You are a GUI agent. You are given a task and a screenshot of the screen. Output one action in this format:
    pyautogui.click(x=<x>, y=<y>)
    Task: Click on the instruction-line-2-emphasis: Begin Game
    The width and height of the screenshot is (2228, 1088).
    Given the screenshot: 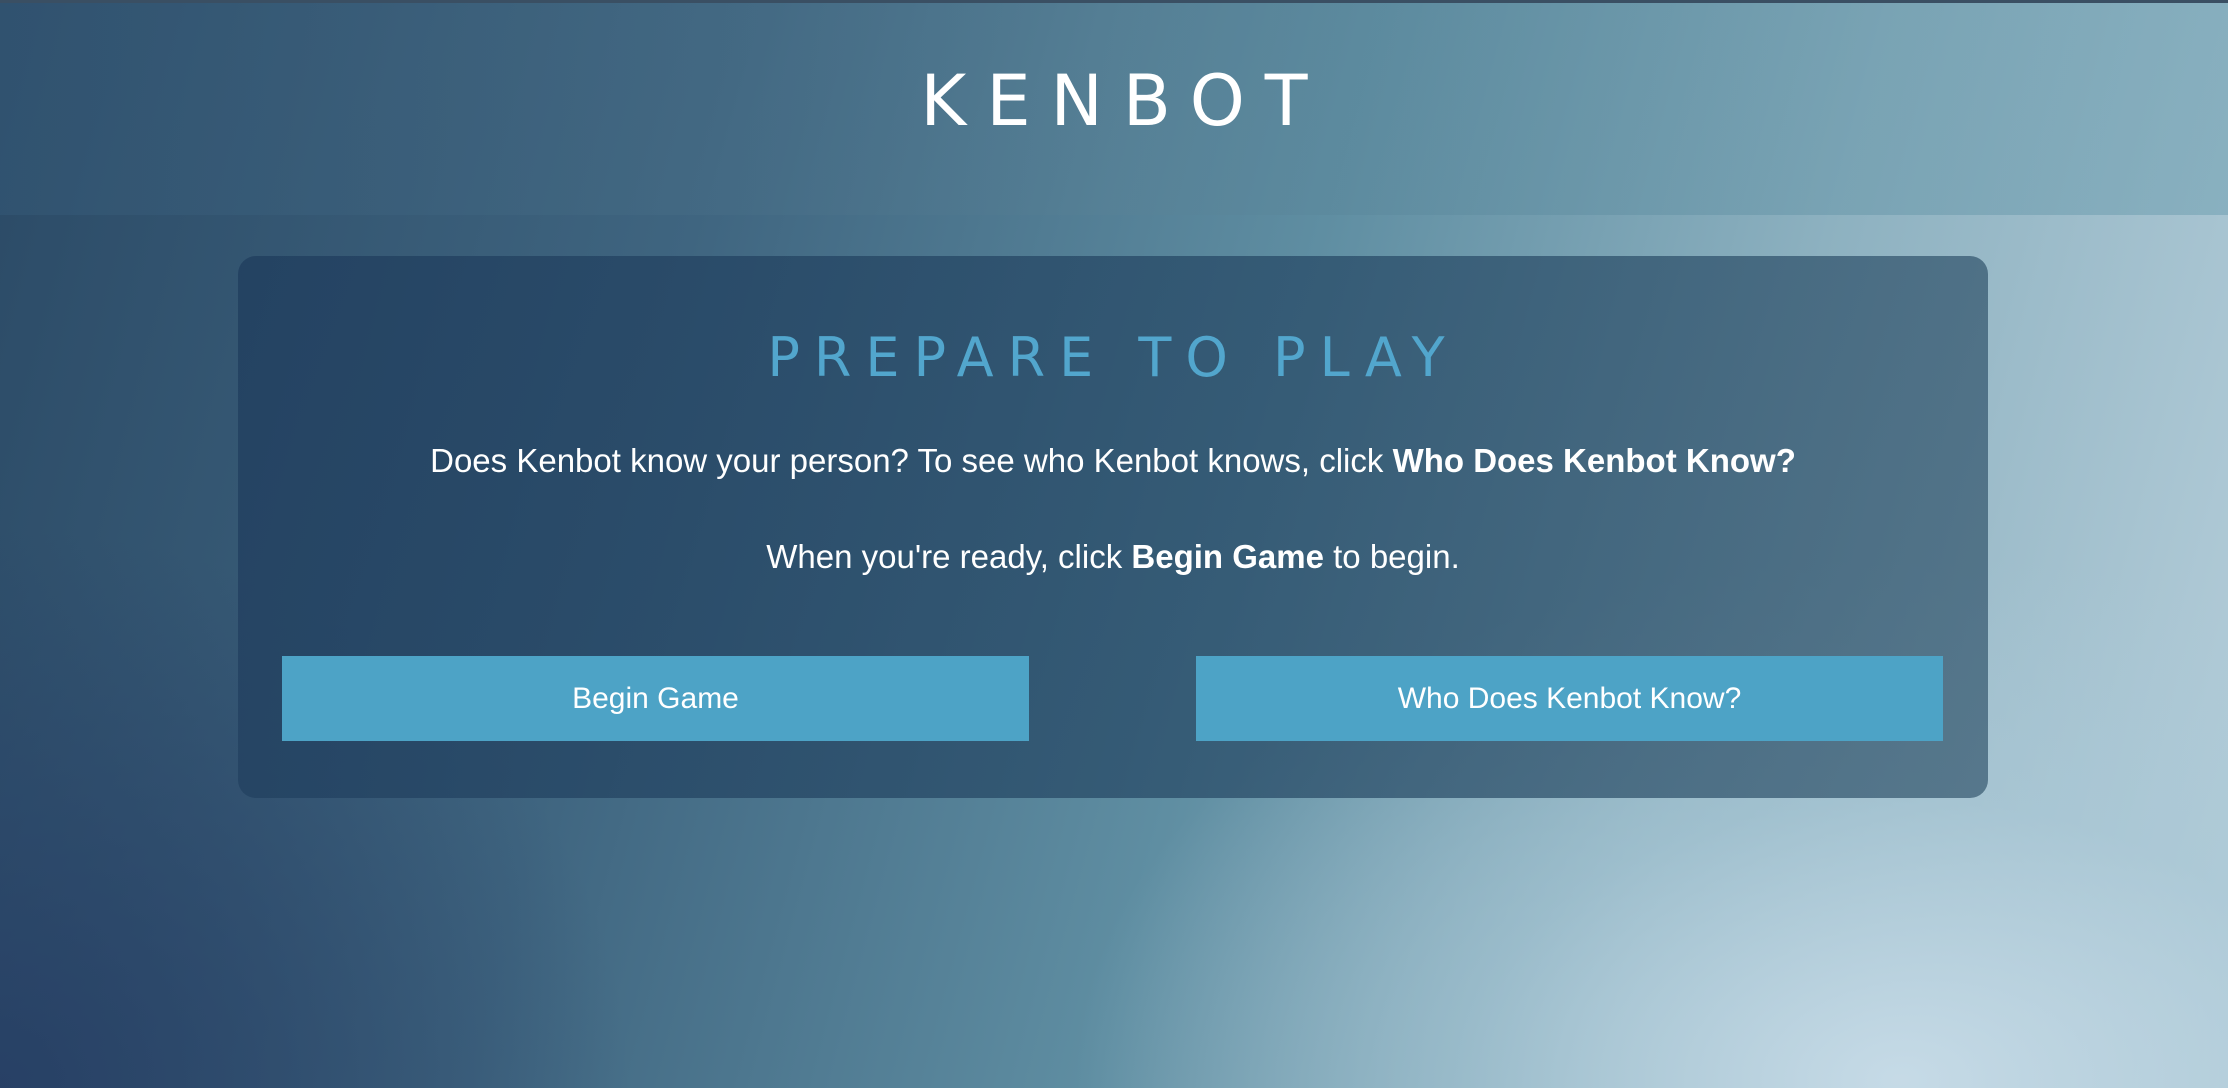 What is the action you would take?
    pyautogui.click(x=1227, y=556)
    